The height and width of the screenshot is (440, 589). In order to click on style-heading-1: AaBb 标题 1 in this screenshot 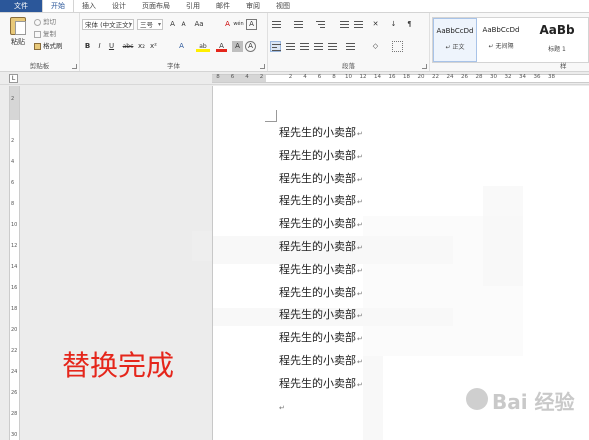, I will do `click(557, 40)`.